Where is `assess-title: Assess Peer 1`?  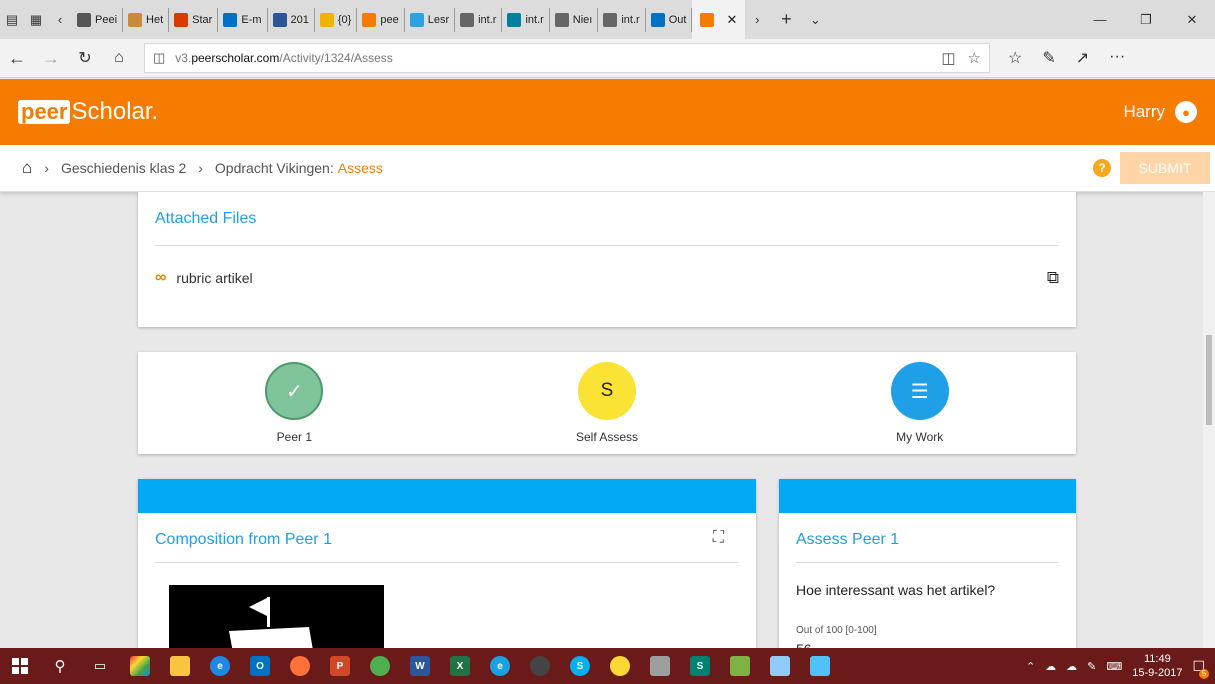 assess-title: Assess Peer 1 is located at coordinates (848, 539).